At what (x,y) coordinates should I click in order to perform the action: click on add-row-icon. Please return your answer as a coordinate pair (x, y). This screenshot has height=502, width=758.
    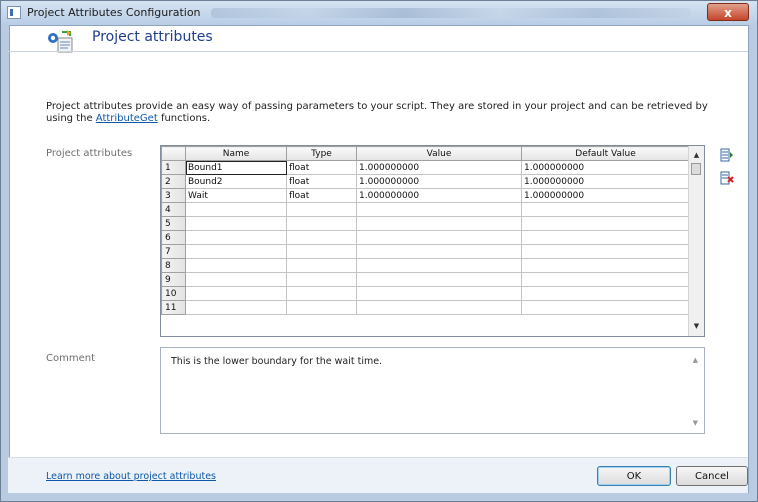
    Looking at the image, I should click on (727, 156).